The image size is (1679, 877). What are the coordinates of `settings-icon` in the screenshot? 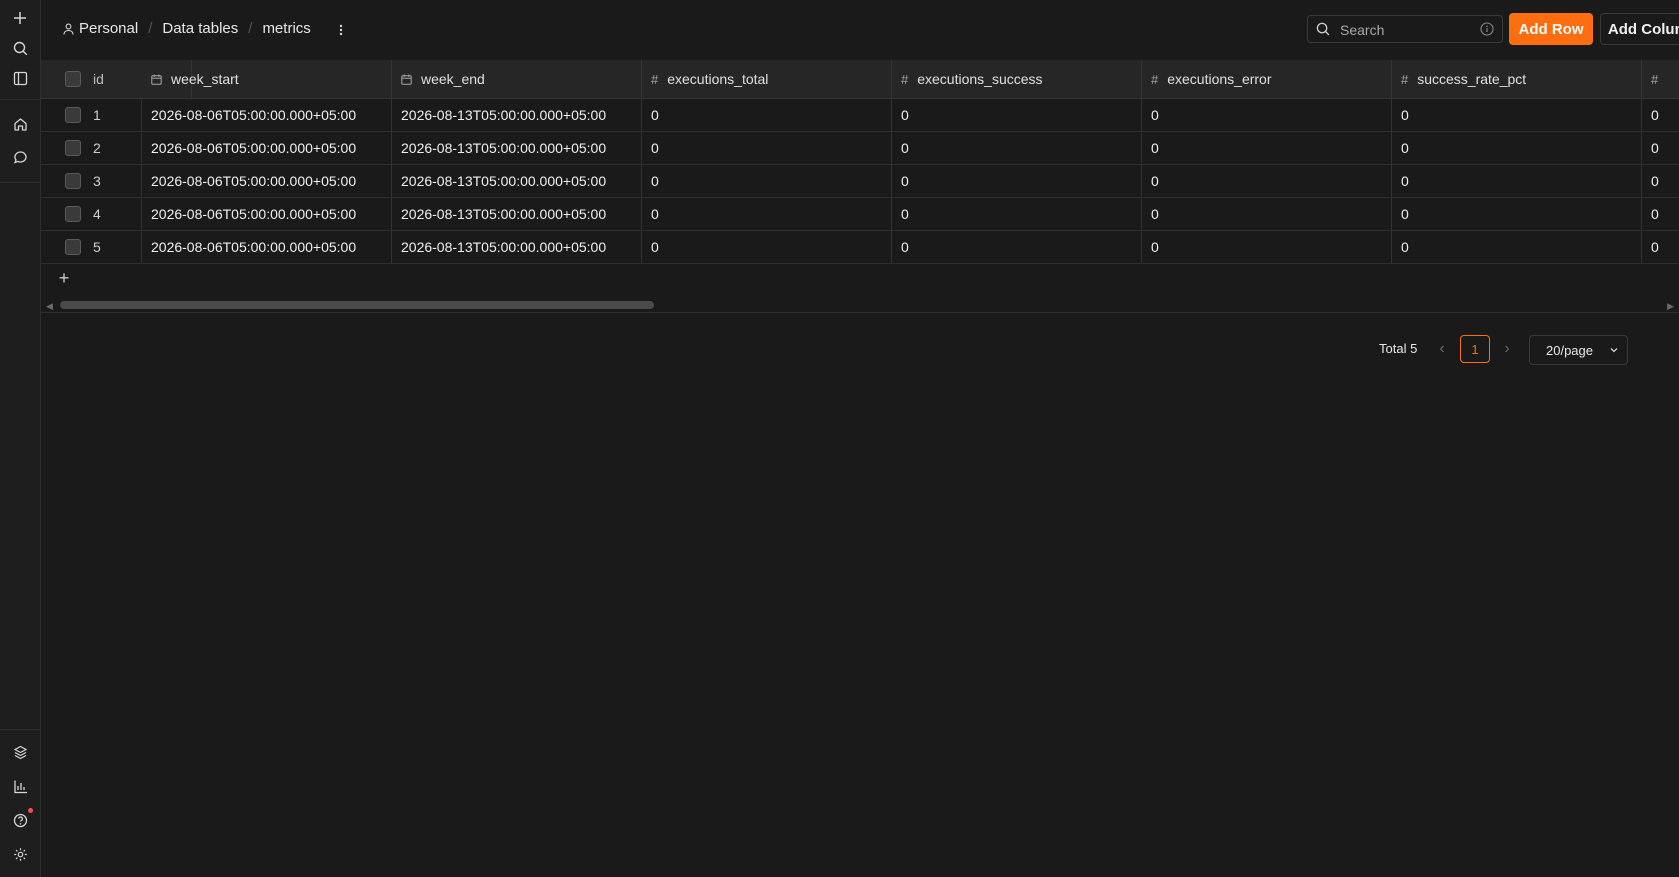 It's located at (20, 854).